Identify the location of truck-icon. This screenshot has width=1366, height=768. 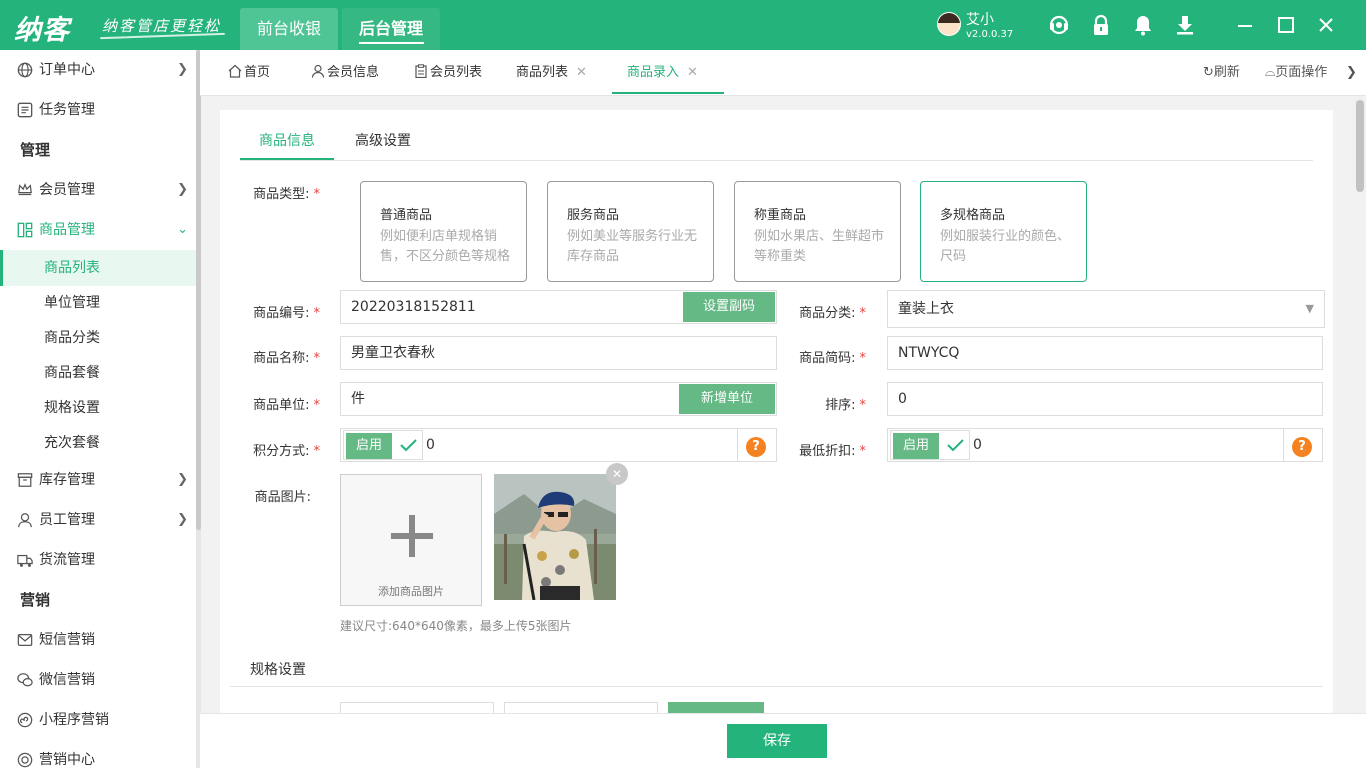
(25, 560).